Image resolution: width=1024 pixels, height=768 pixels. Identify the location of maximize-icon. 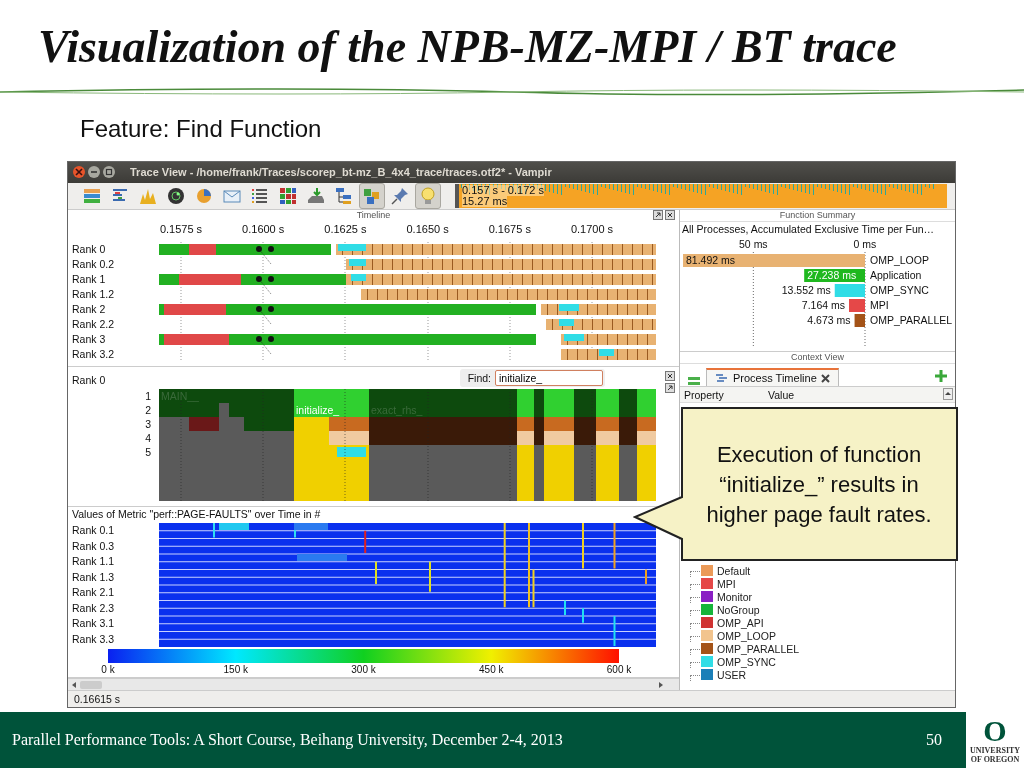
(109, 172).